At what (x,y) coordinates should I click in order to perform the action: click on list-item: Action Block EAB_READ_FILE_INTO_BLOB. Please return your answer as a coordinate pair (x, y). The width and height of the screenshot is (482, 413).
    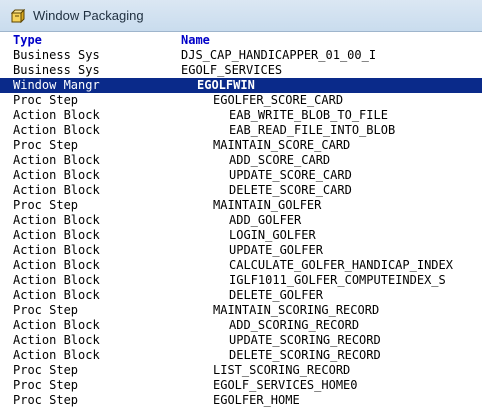
    Looking at the image, I should click on (241, 130).